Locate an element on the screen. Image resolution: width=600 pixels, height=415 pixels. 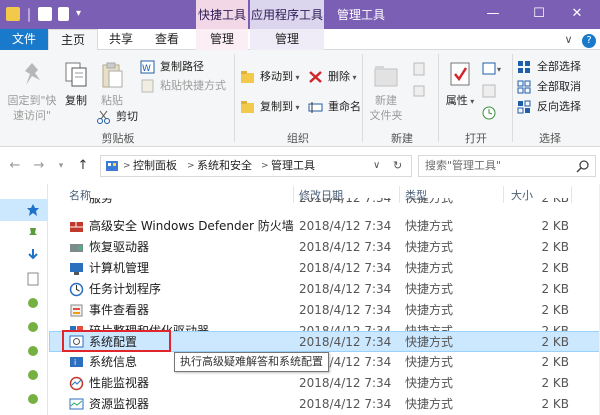
scissors-icon is located at coordinates (103, 117).